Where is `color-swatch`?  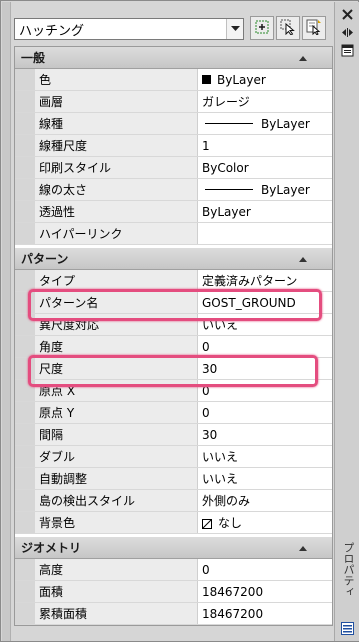 color-swatch is located at coordinates (206, 79).